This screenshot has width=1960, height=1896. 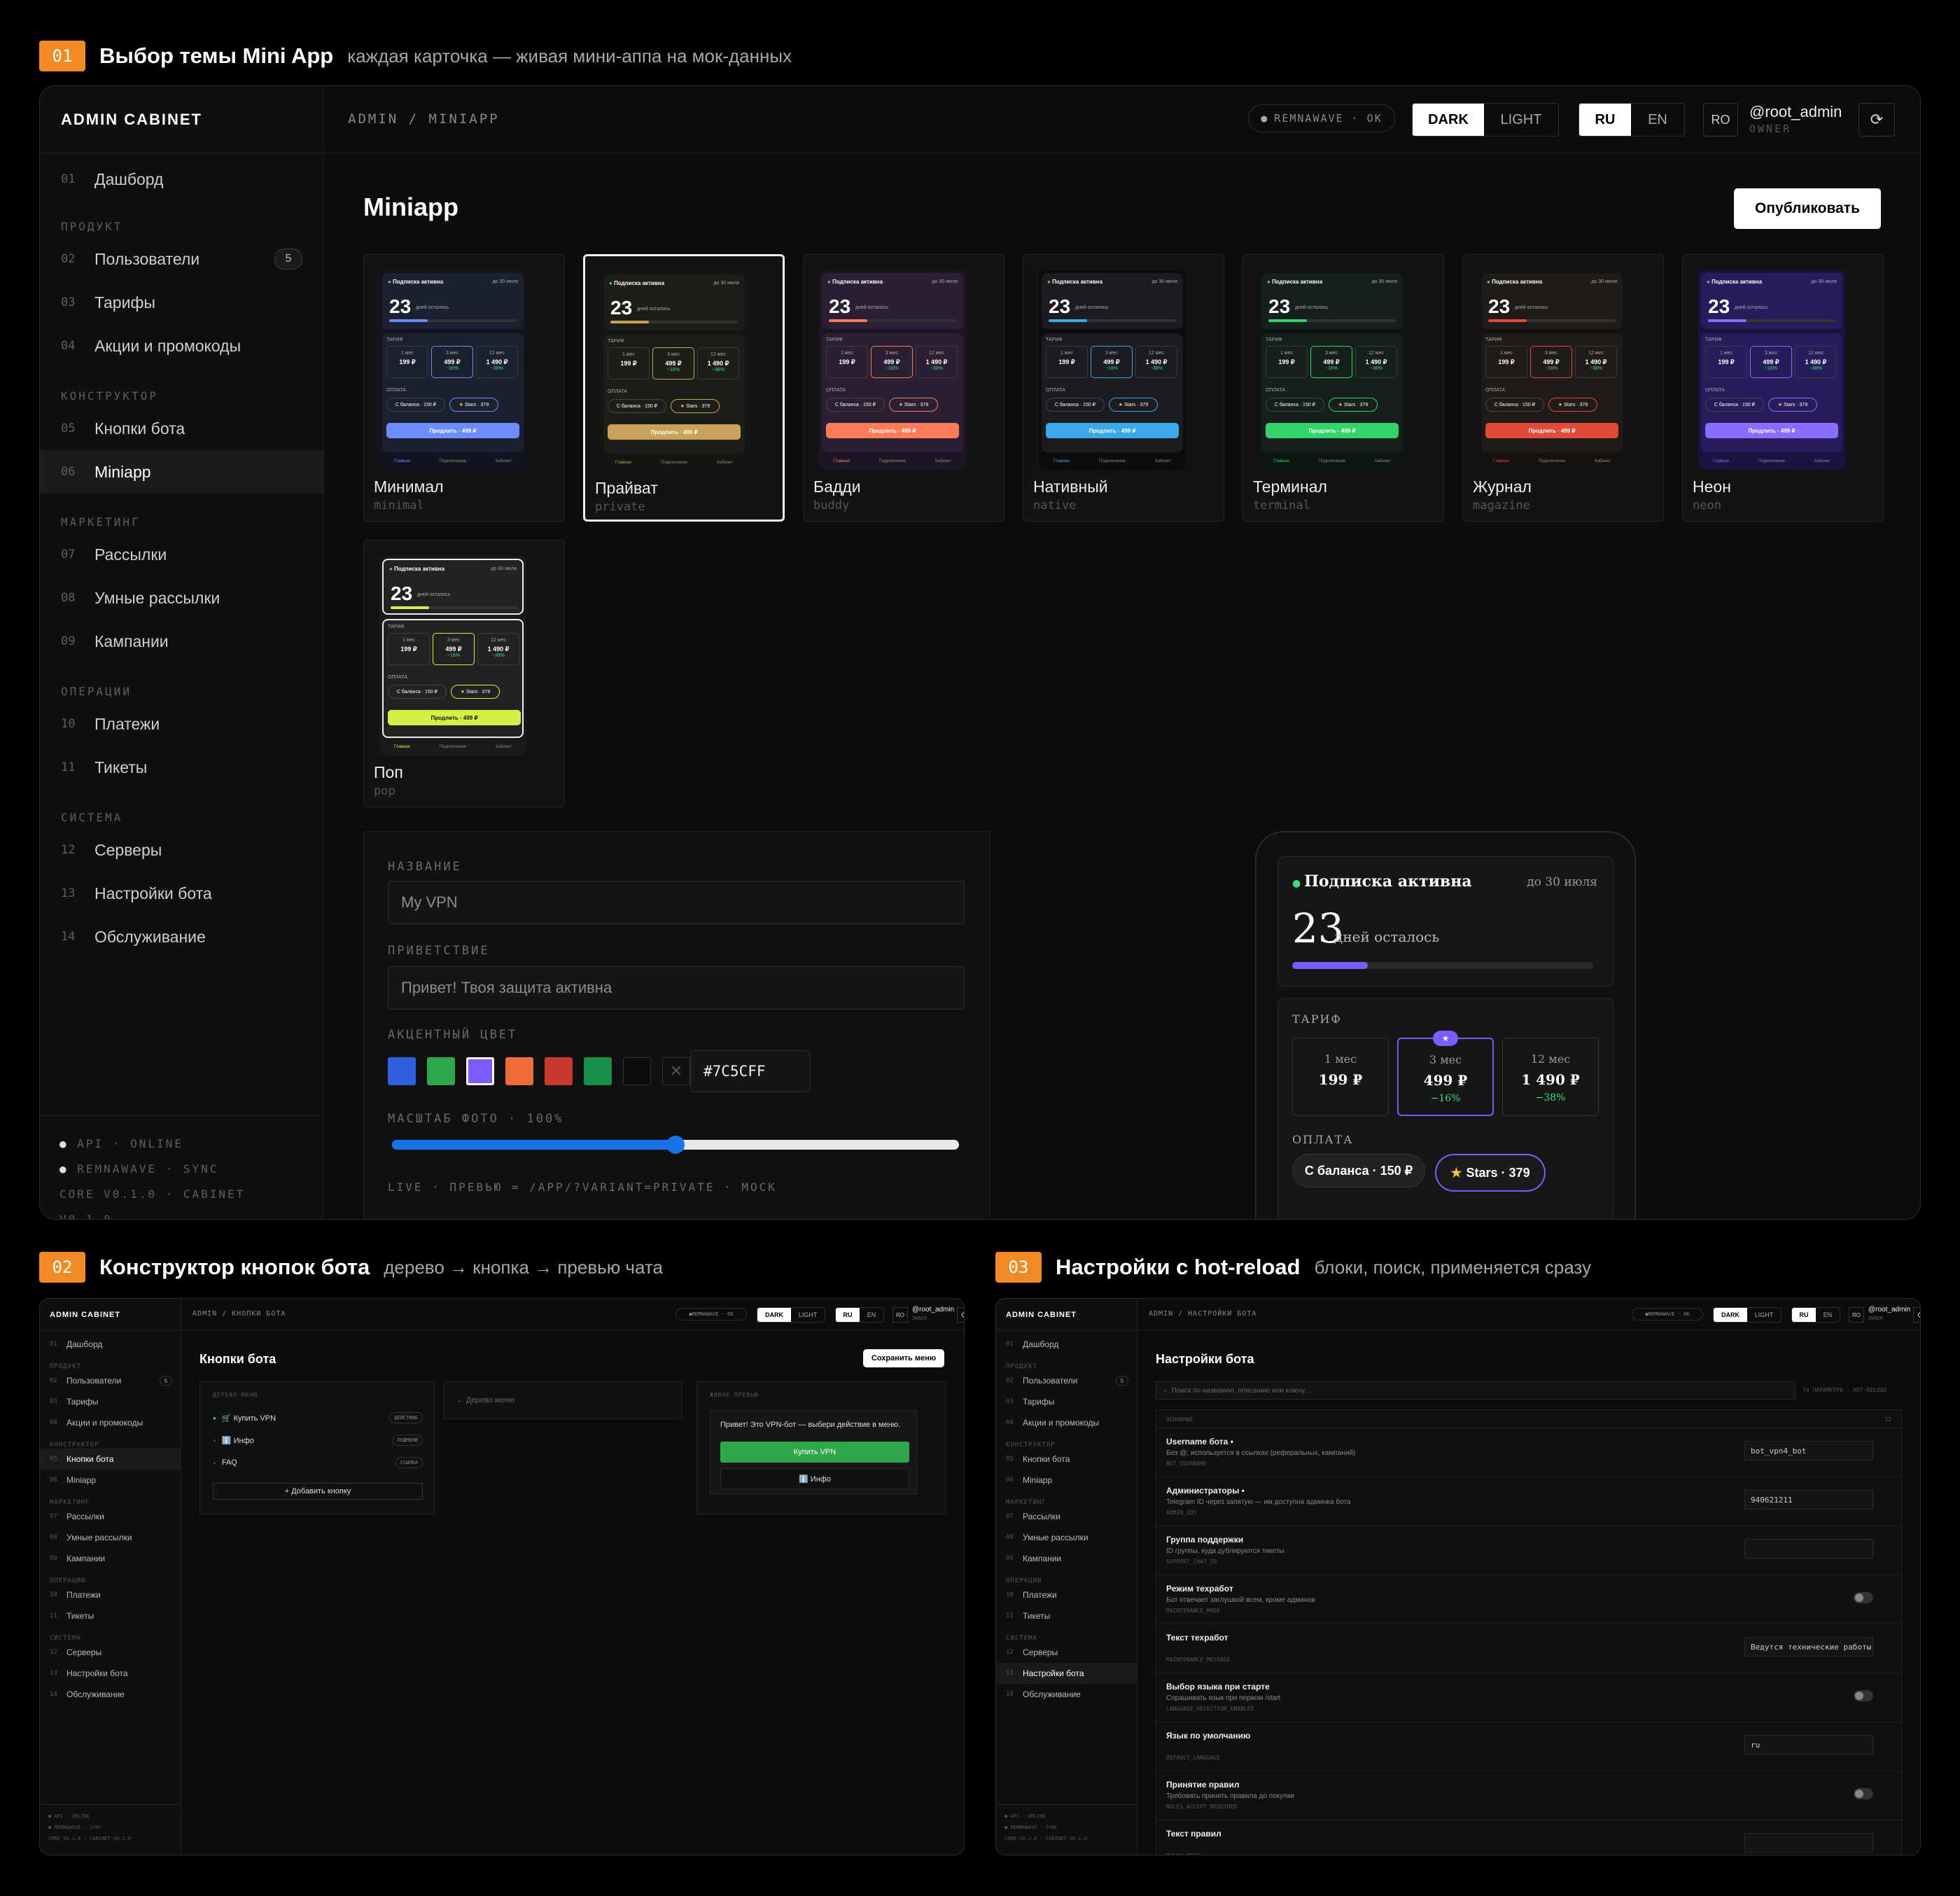 What do you see at coordinates (676, 902) in the screenshot?
I see `name-input: My VPN` at bounding box center [676, 902].